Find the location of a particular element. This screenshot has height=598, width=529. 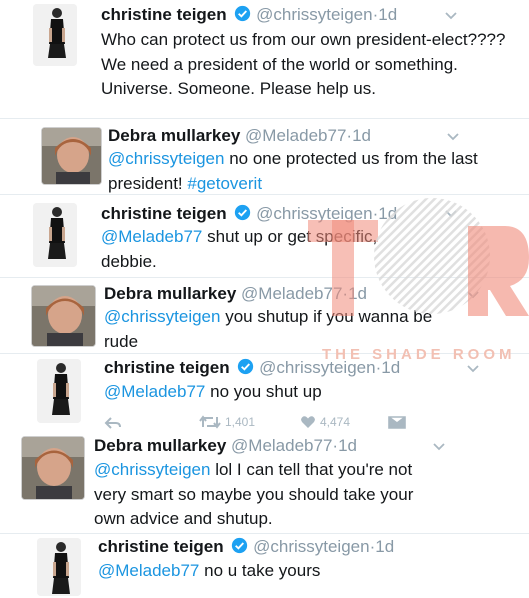

retweet-button: 1,401 is located at coordinates (227, 422).